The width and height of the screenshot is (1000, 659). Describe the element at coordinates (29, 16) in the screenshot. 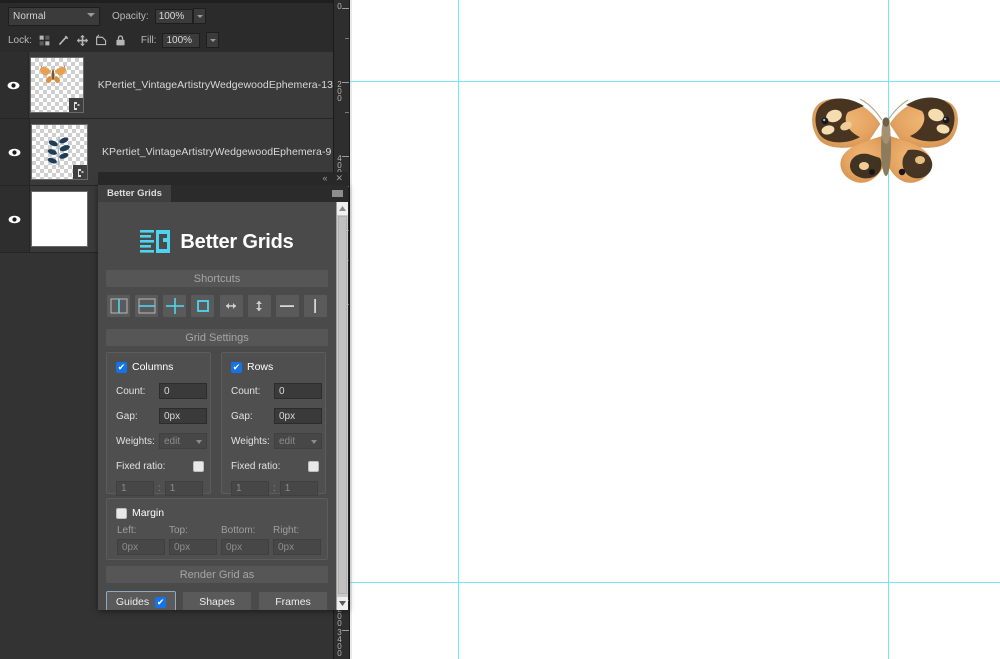

I see `blend-mode-value: Normal` at that location.